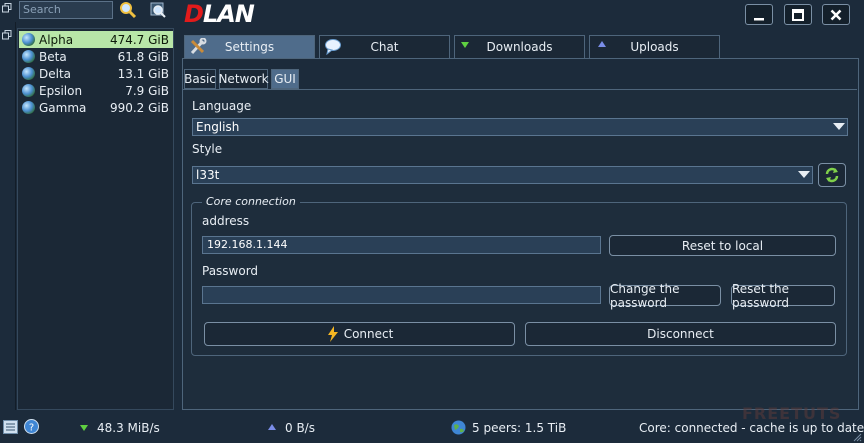  What do you see at coordinates (128, 428) in the screenshot?
I see `download-rate: 48.3 MiB/s` at bounding box center [128, 428].